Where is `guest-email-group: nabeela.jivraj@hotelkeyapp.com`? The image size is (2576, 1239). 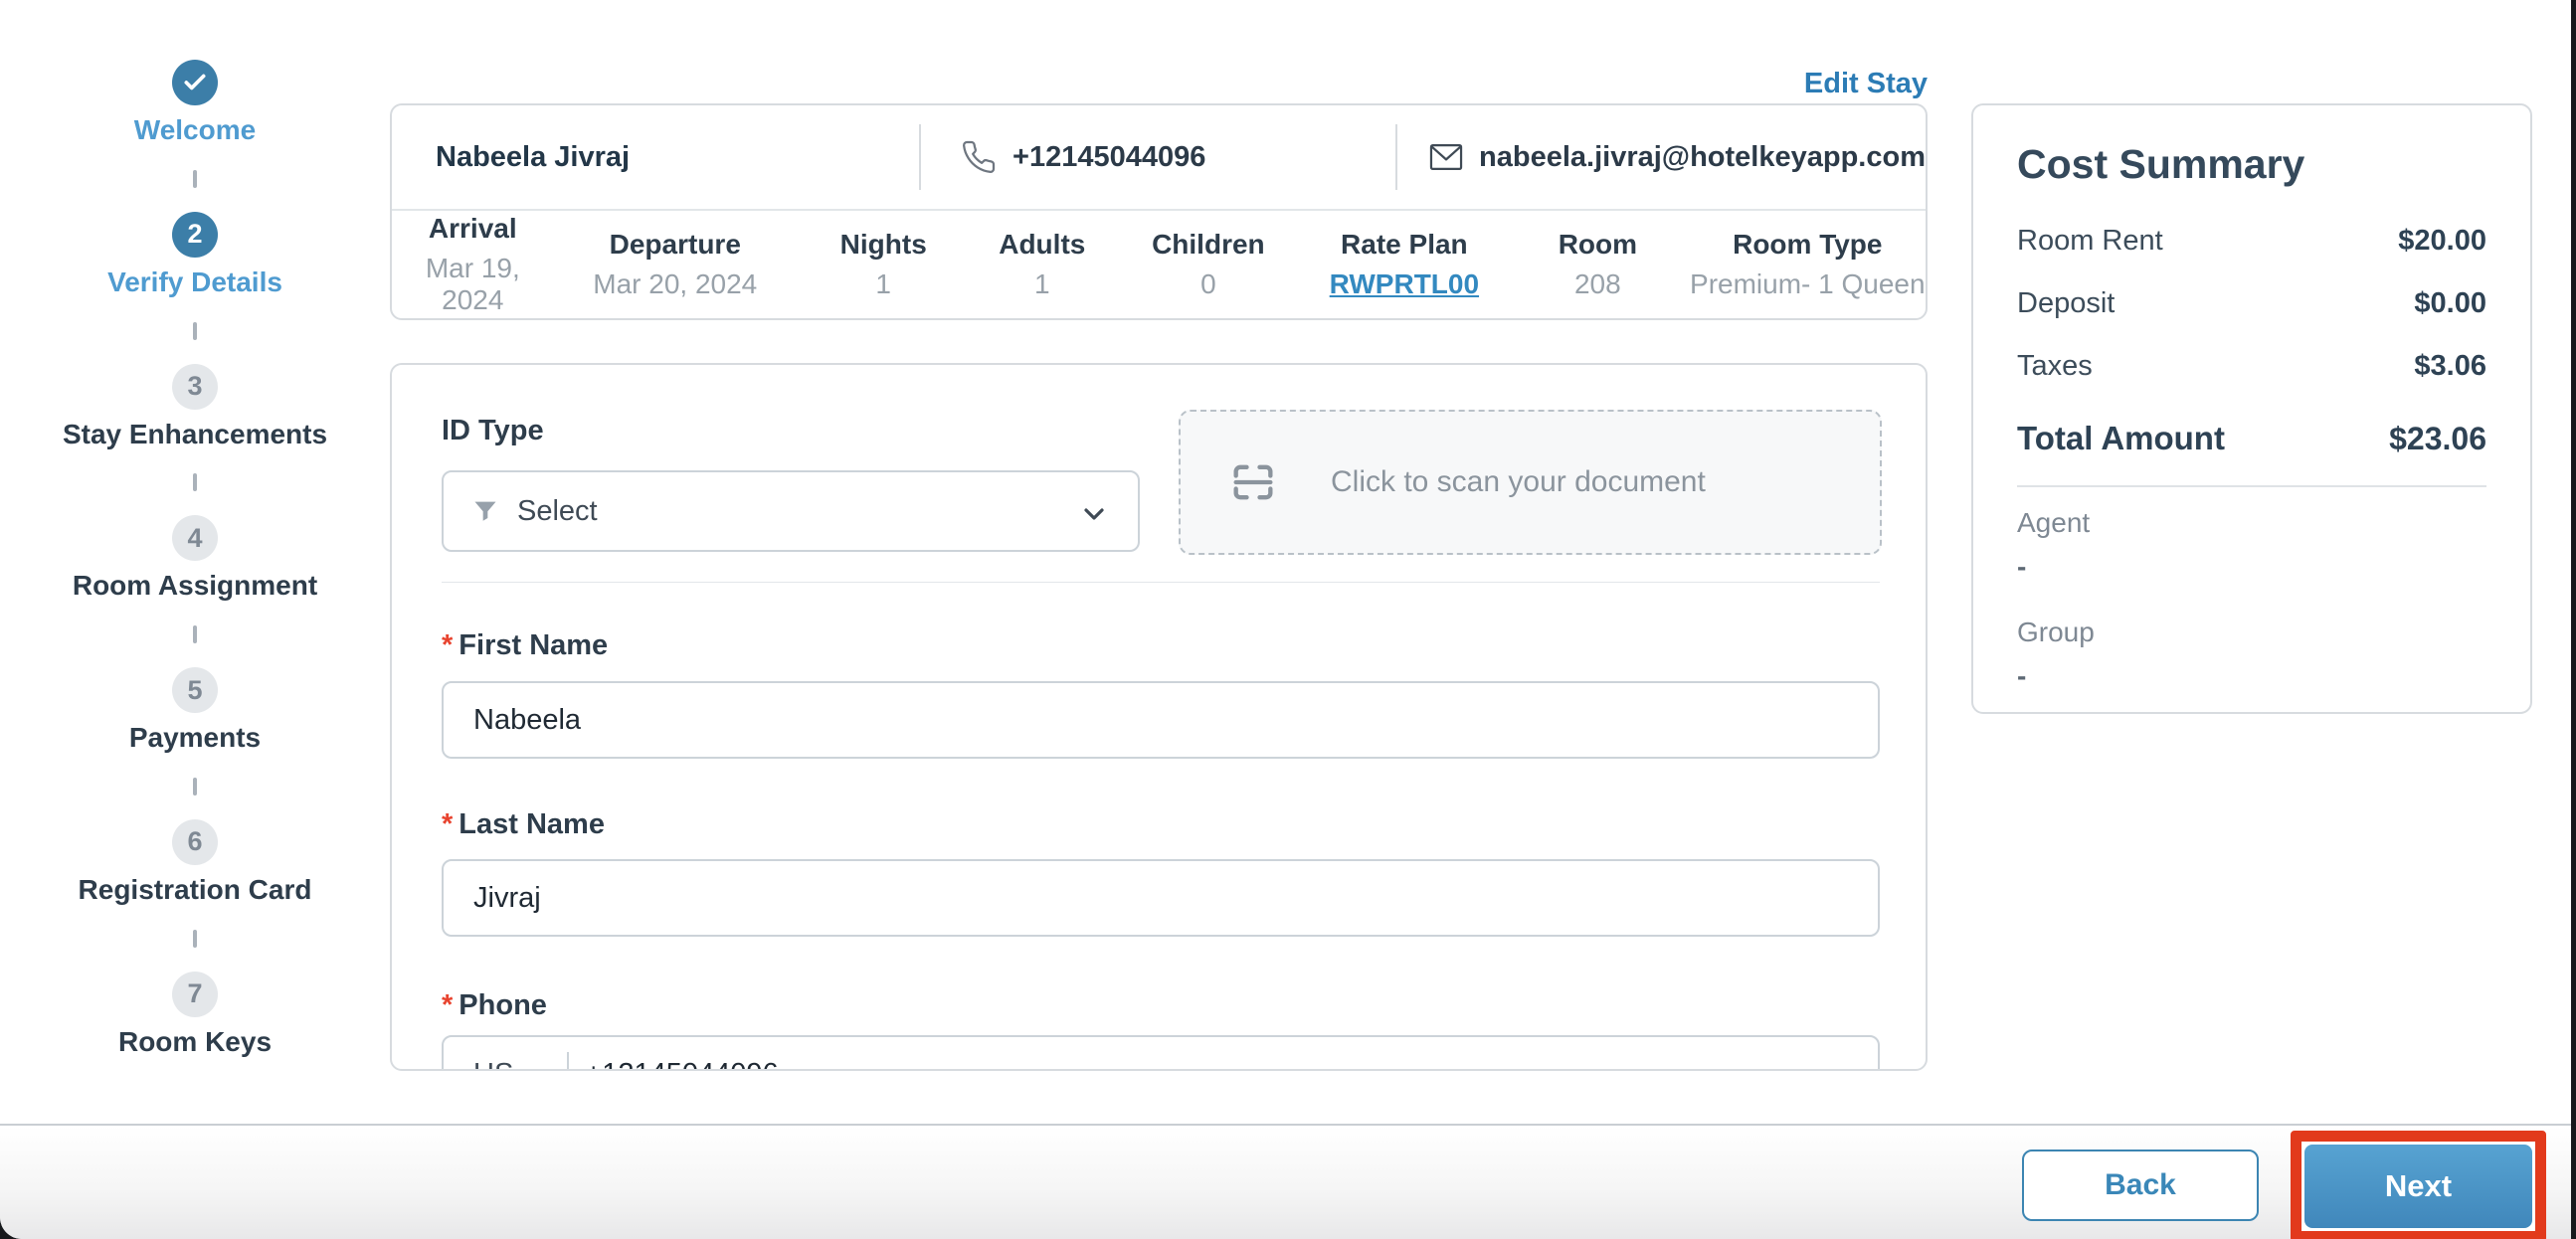
guest-email-group: nabeela.jivraj@hotelkeyapp.com is located at coordinates (1661, 157).